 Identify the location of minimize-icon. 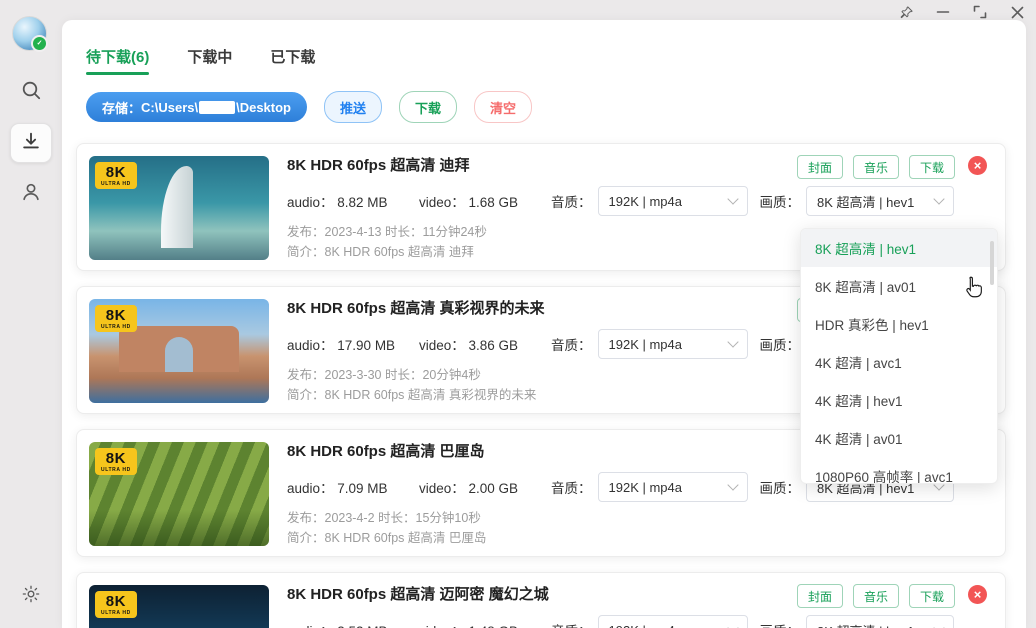
(943, 12).